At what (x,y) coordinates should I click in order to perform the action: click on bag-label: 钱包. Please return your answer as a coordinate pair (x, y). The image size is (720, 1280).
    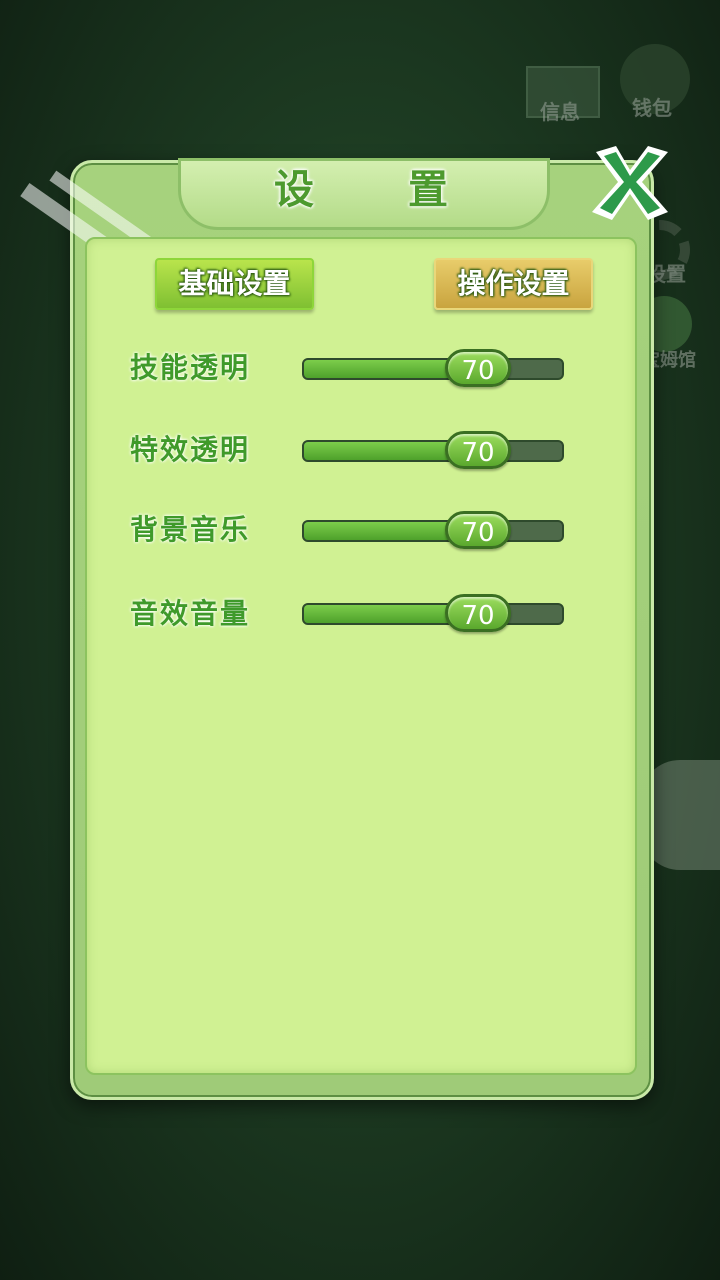
    Looking at the image, I should click on (652, 108).